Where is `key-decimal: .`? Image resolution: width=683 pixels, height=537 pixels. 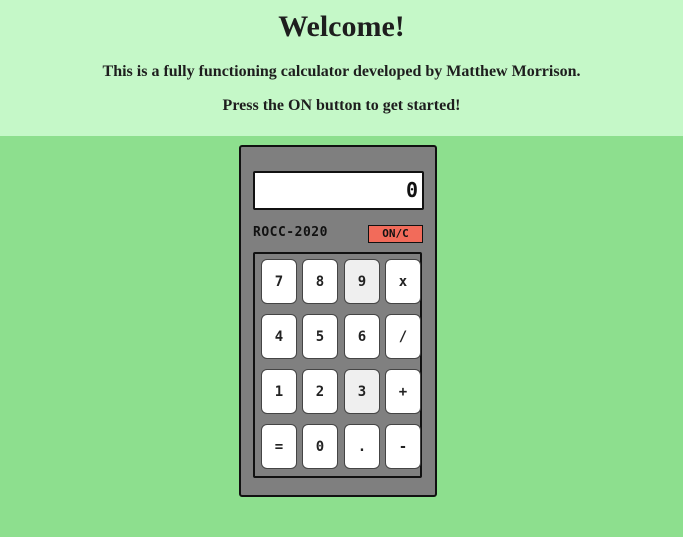 key-decimal: . is located at coordinates (362, 446).